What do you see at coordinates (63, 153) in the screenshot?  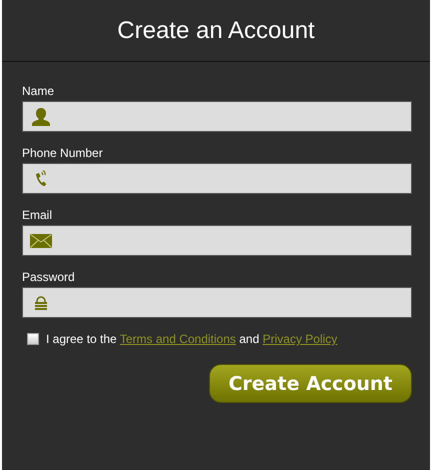 I see `field-label: Phone Number` at bounding box center [63, 153].